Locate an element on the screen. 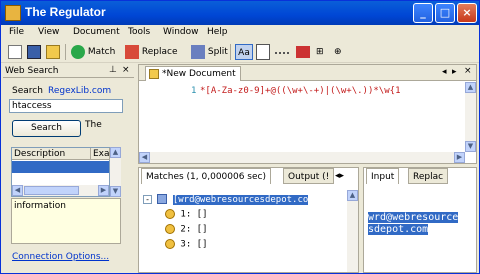 The image size is (480, 274). tab-input: Input is located at coordinates (383, 176).